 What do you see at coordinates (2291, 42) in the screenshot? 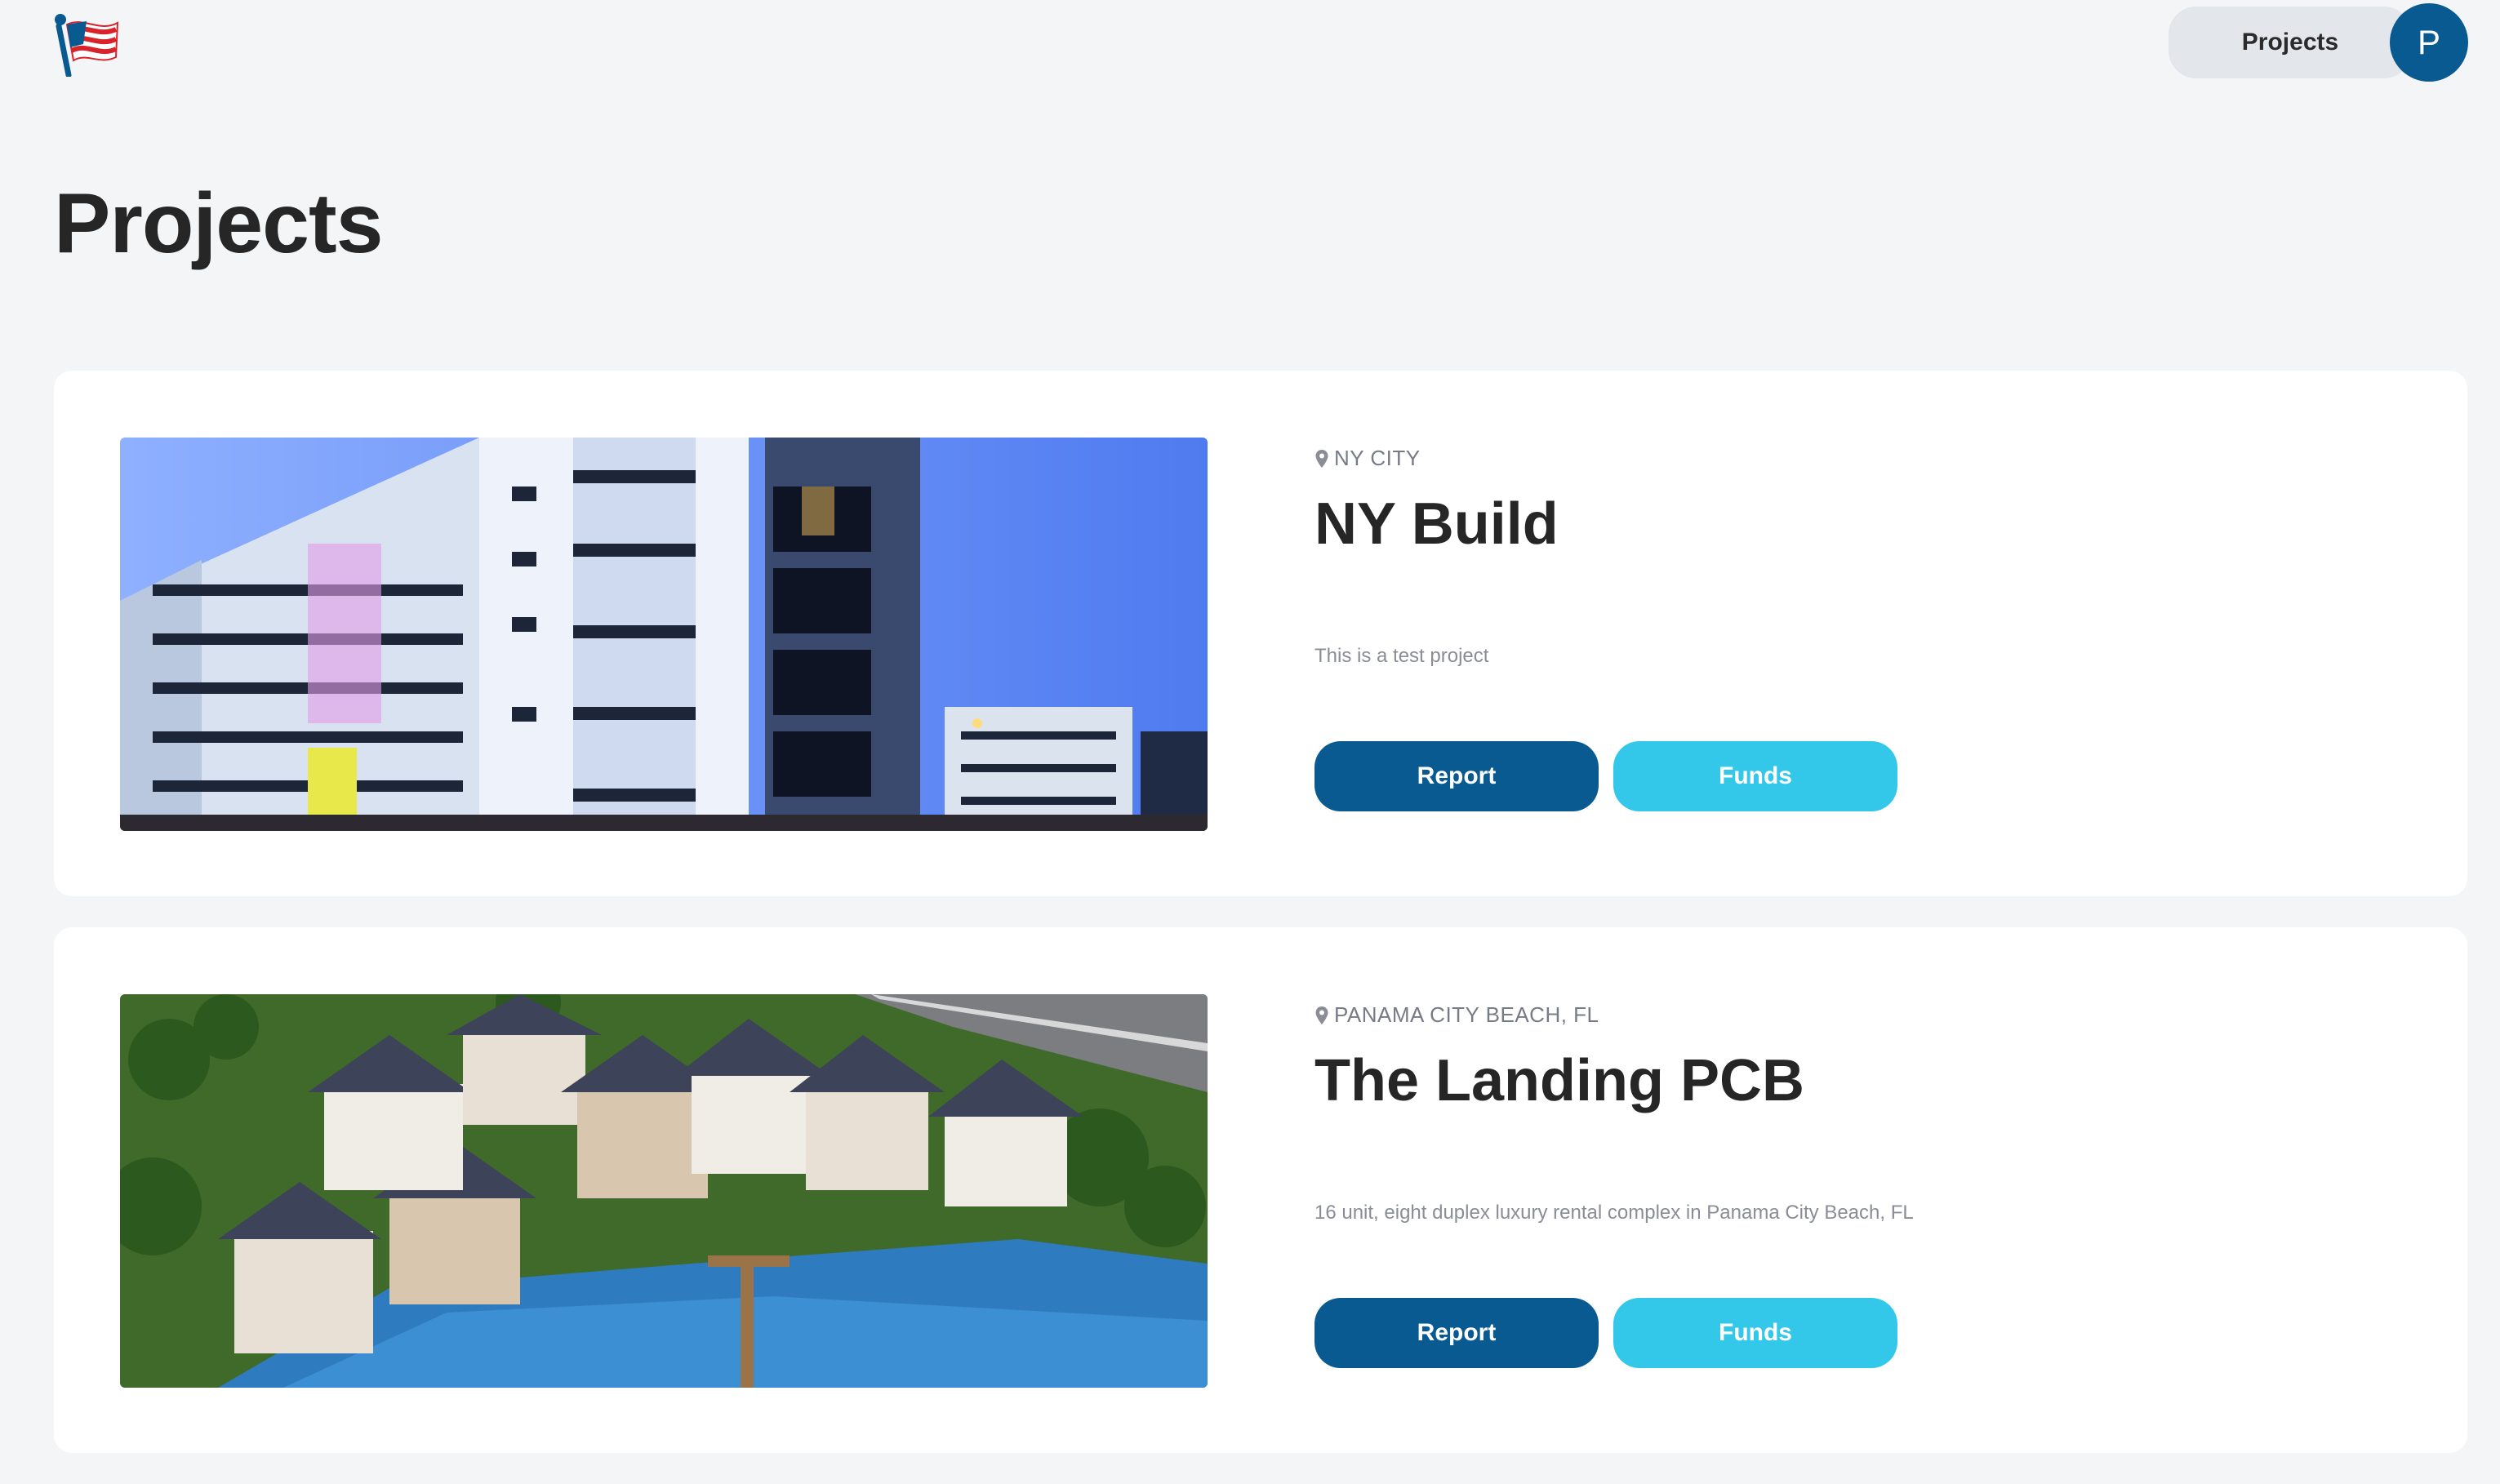
I see `nav-projects-button: Projects` at bounding box center [2291, 42].